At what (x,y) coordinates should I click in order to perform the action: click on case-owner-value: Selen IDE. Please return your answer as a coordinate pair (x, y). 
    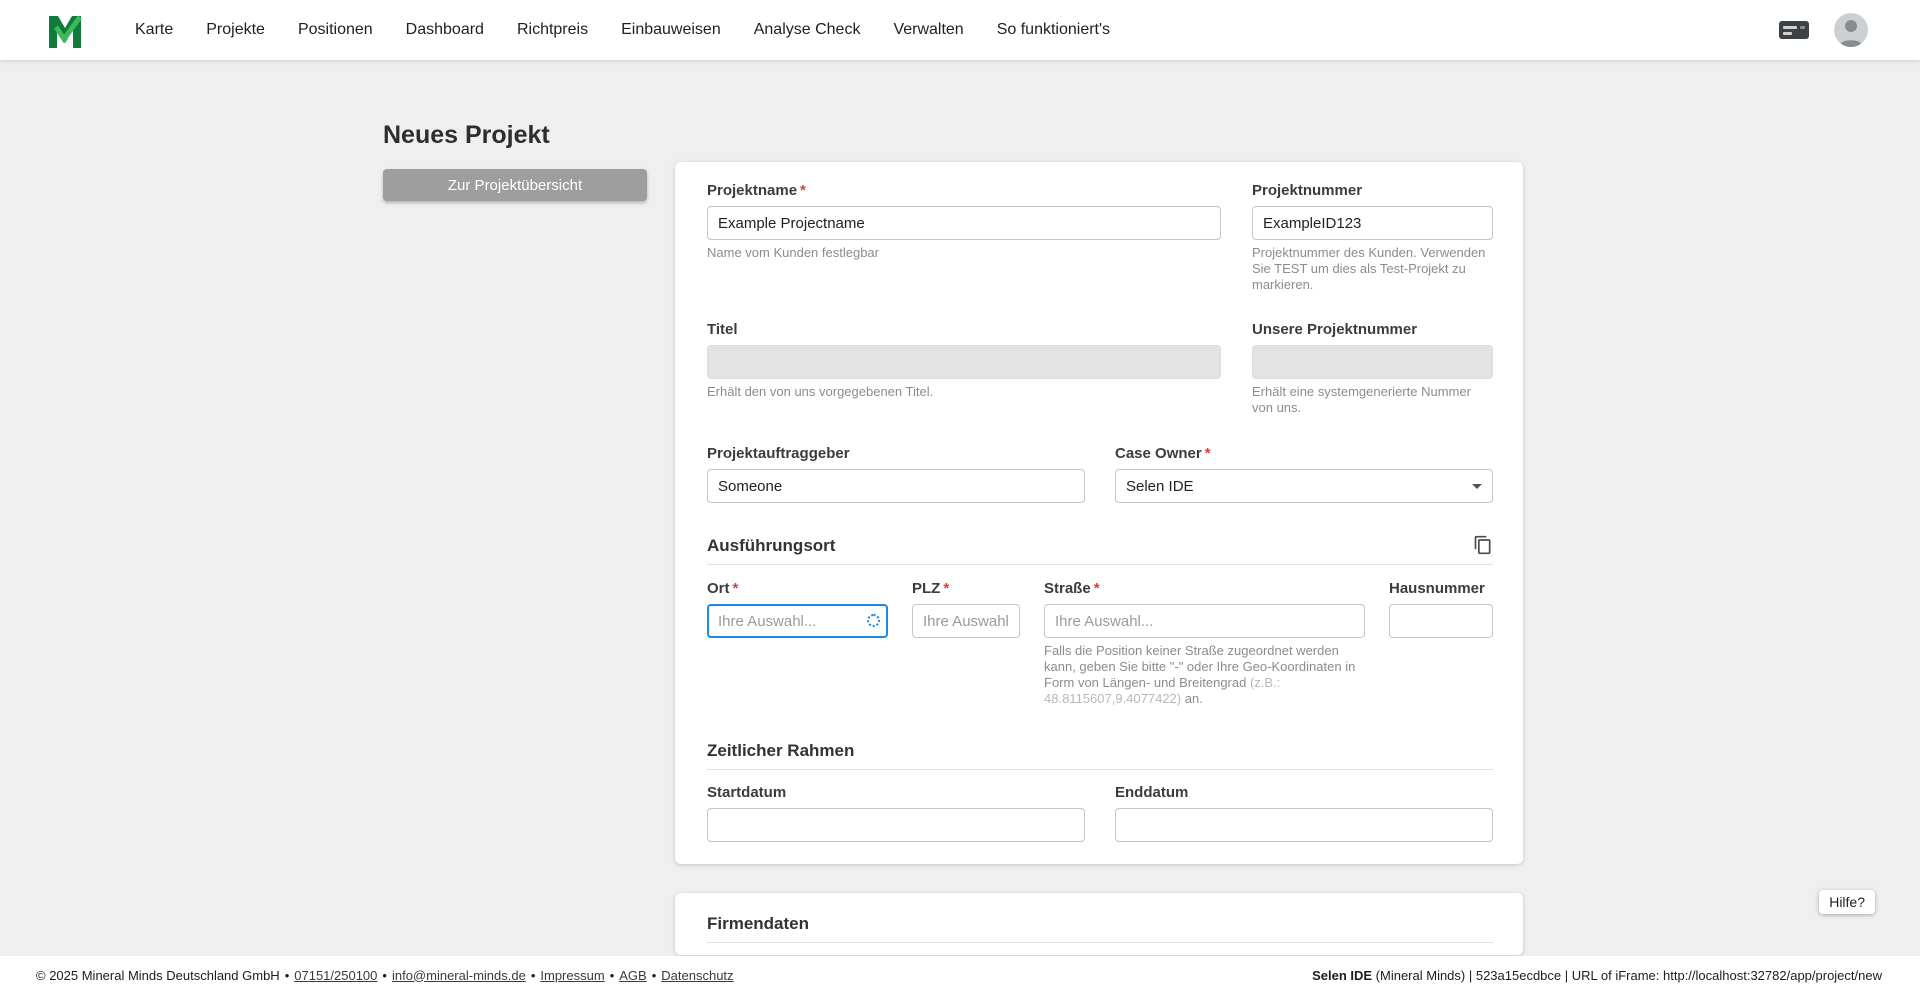
    Looking at the image, I should click on (1160, 486).